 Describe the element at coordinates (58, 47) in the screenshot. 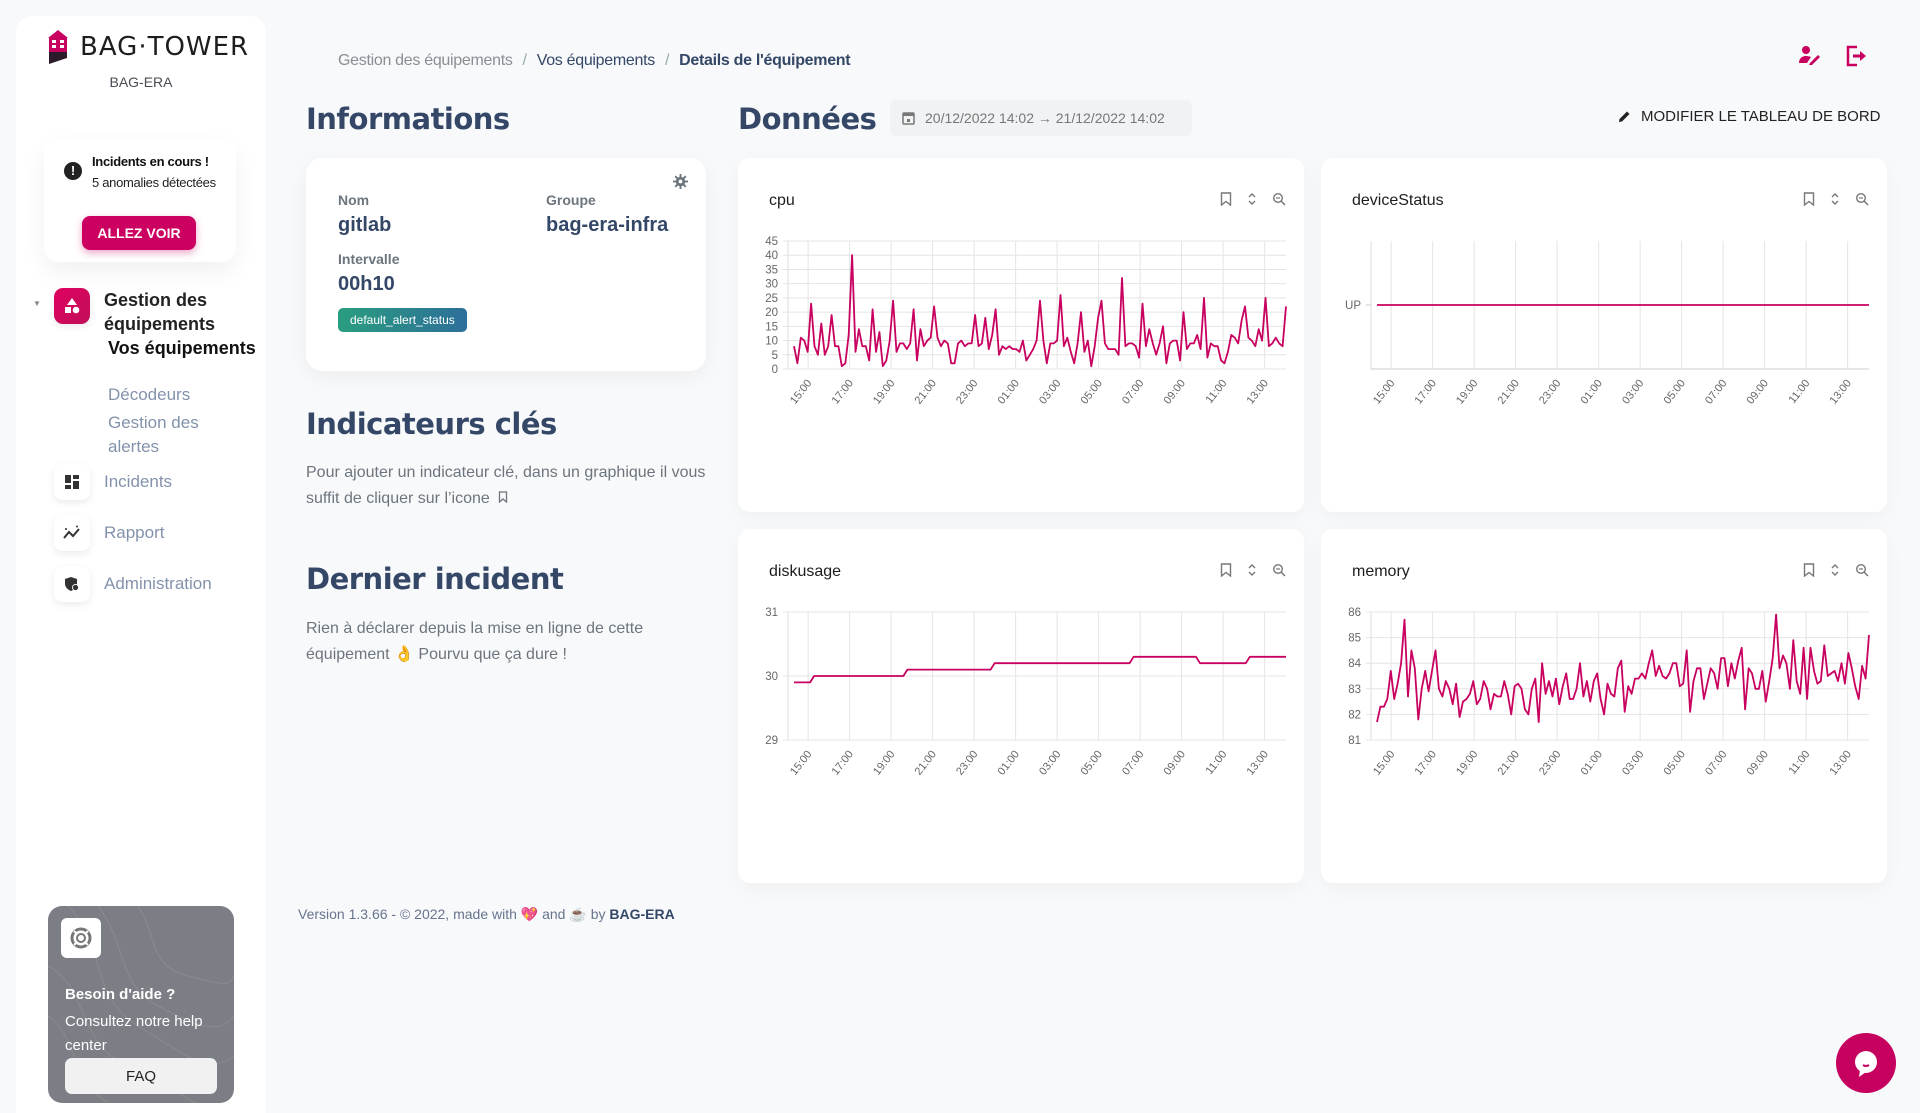

I see `tower-logo-icon` at that location.